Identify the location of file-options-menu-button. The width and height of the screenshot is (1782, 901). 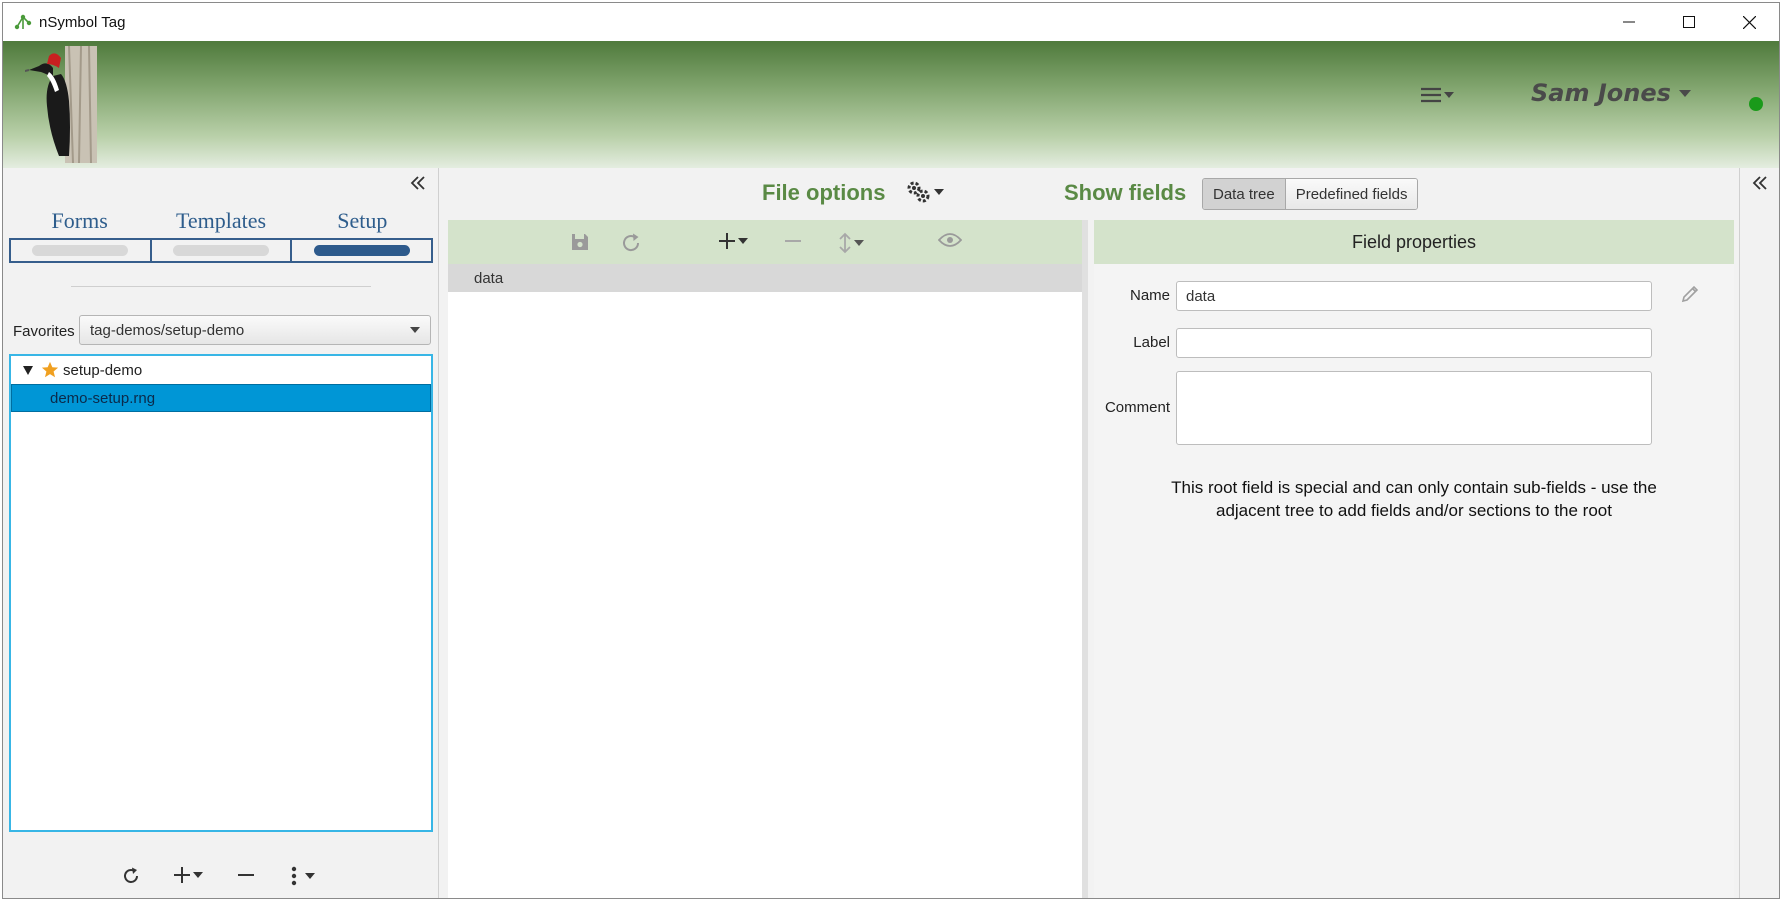
(925, 192).